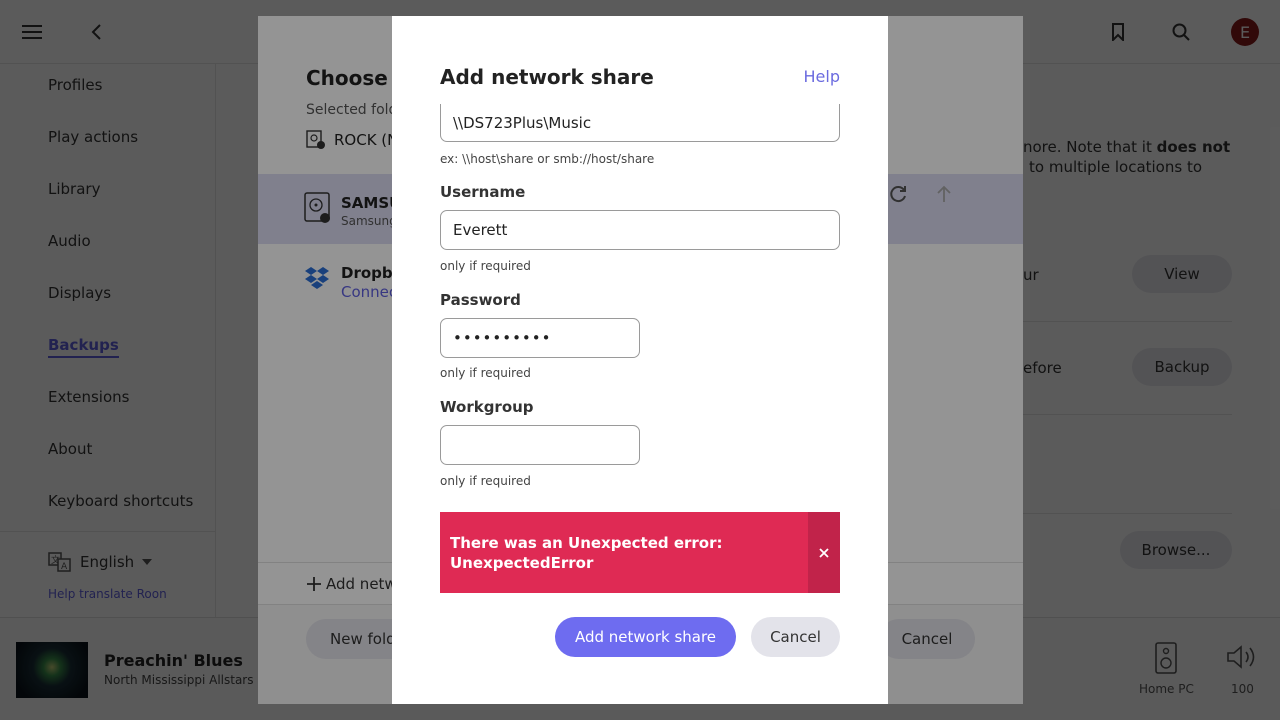  What do you see at coordinates (485, 266) in the screenshot?
I see `username-hint: only if required` at bounding box center [485, 266].